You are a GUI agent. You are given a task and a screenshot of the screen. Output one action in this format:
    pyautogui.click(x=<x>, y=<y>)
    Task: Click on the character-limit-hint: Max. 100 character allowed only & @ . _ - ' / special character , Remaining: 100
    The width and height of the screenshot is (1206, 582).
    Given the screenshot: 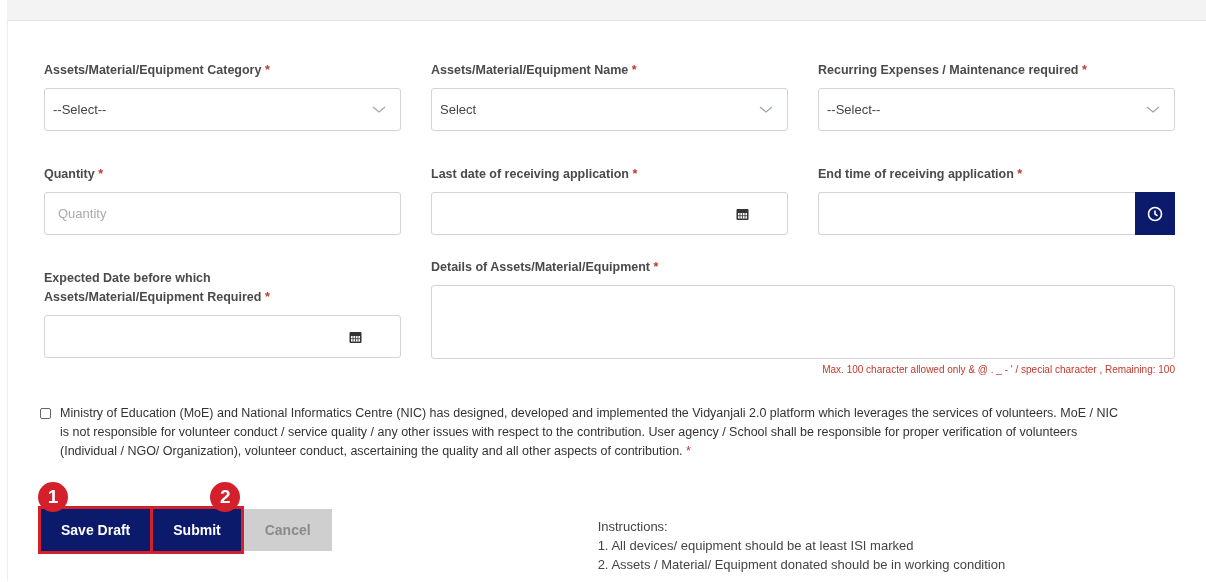 What is the action you would take?
    pyautogui.click(x=998, y=369)
    